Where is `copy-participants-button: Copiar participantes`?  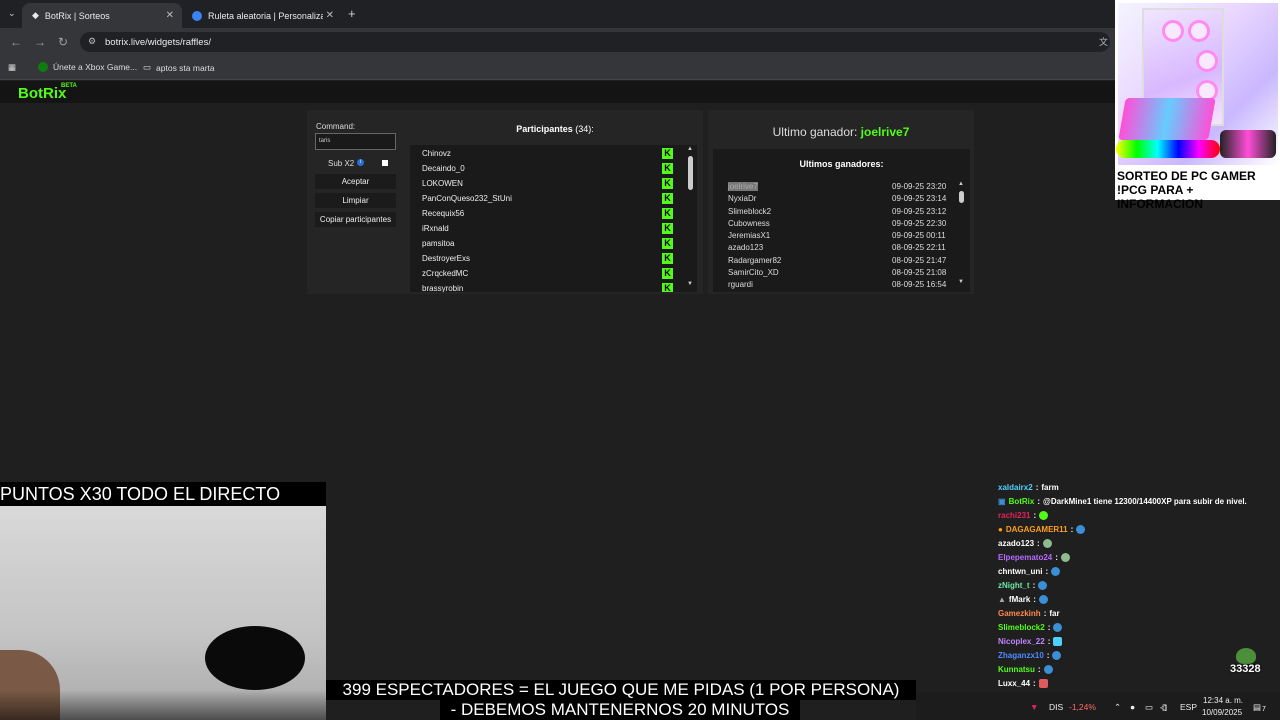
copy-participants-button: Copiar participantes is located at coordinates (355, 219).